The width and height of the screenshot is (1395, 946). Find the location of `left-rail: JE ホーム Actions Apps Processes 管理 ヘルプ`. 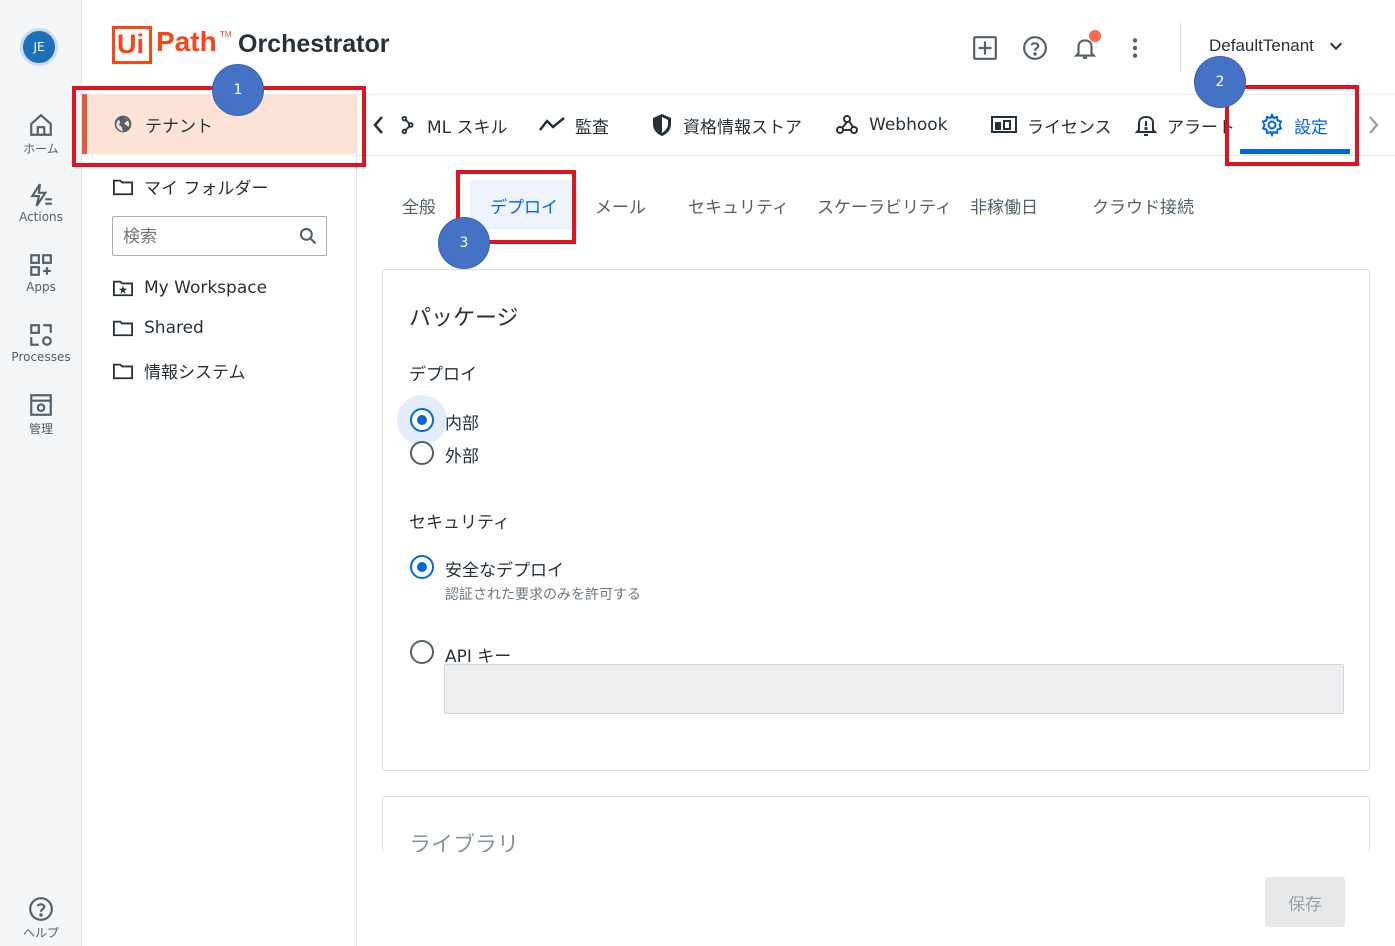

left-rail: JE ホーム Actions Apps Processes 管理 ヘルプ is located at coordinates (41, 473).